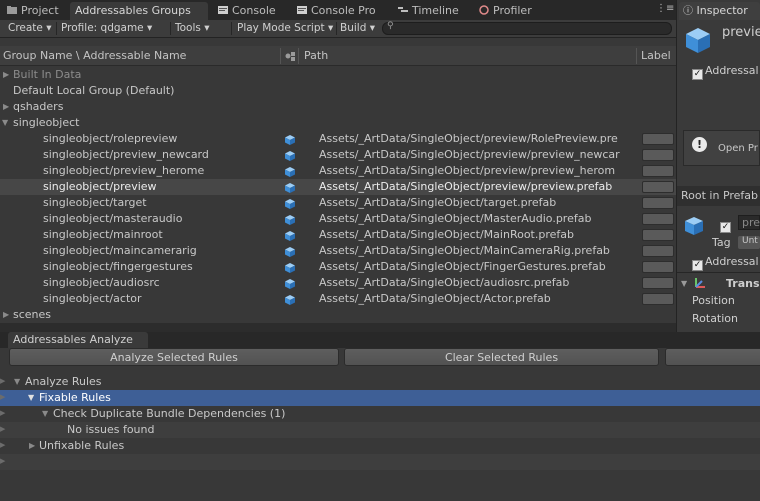 Image resolution: width=760 pixels, height=501 pixels. I want to click on addressable-icon-column, so click(291, 56).